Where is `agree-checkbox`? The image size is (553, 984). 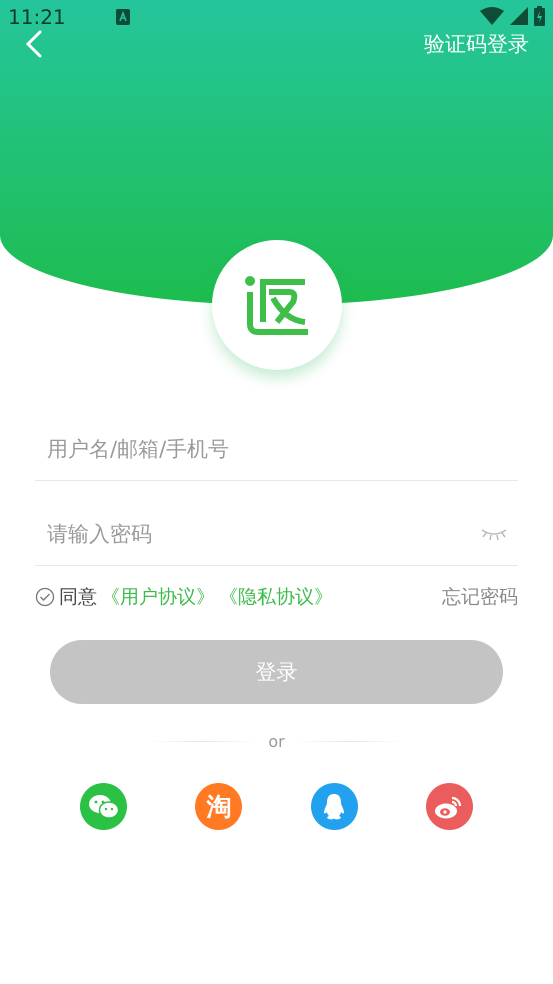 agree-checkbox is located at coordinates (45, 597).